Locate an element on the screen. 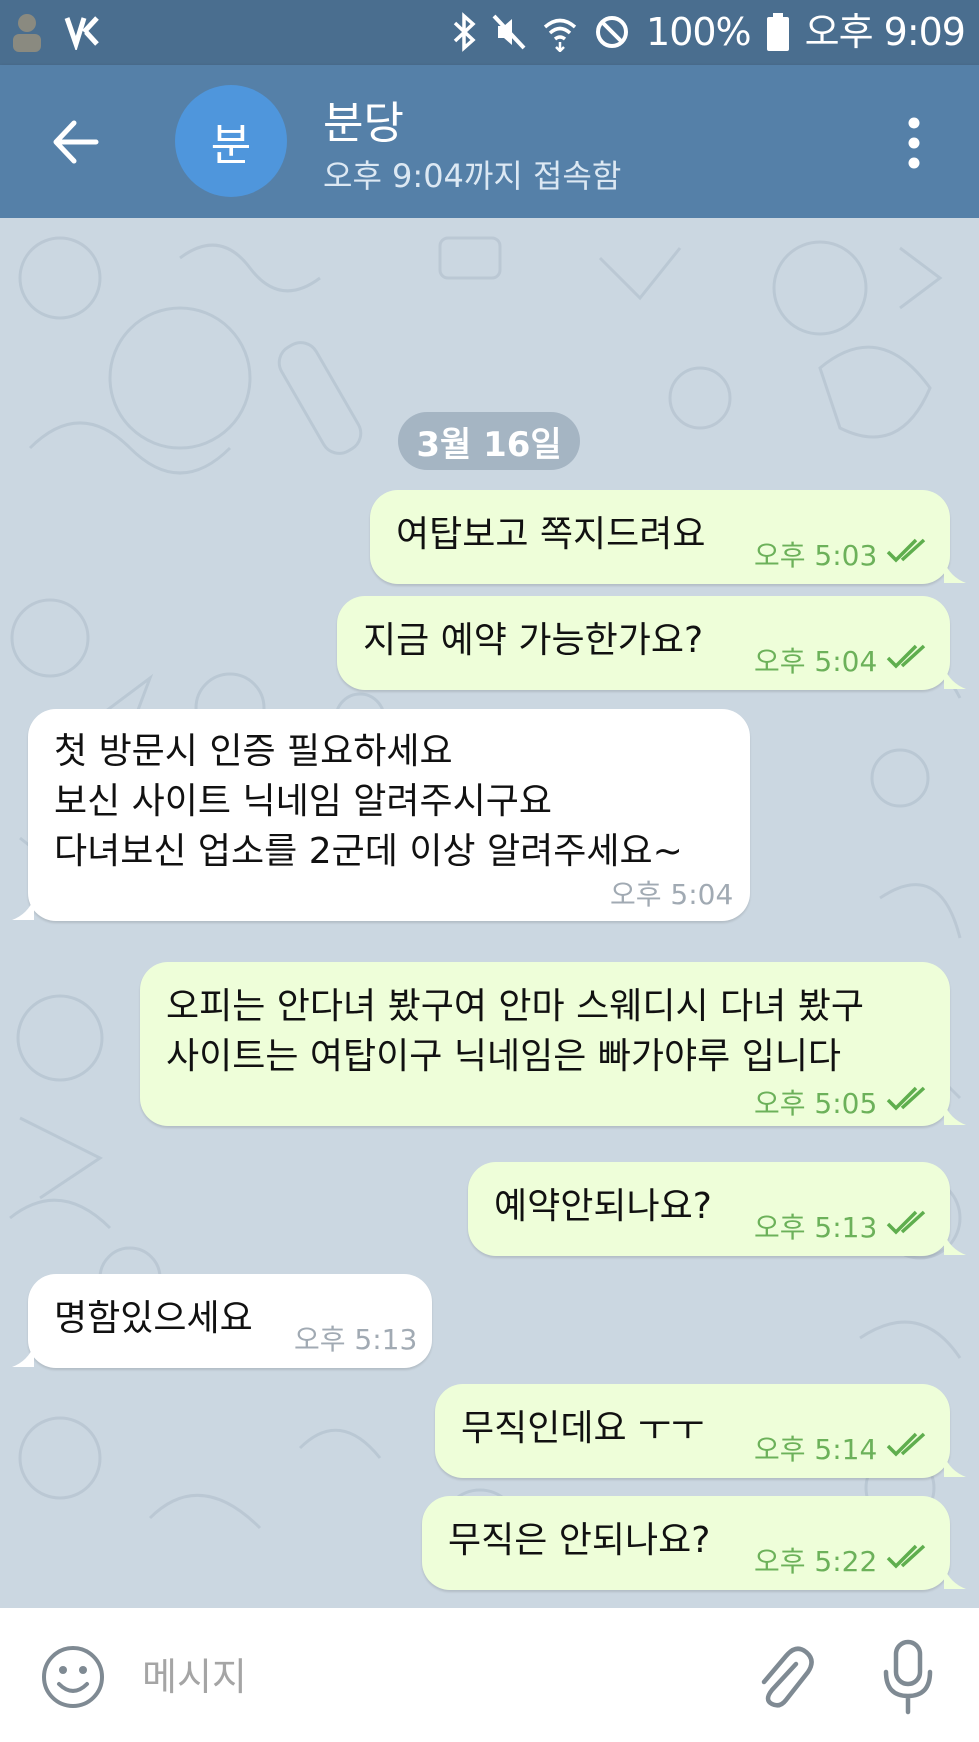  avatar: 분 is located at coordinates (231, 141).